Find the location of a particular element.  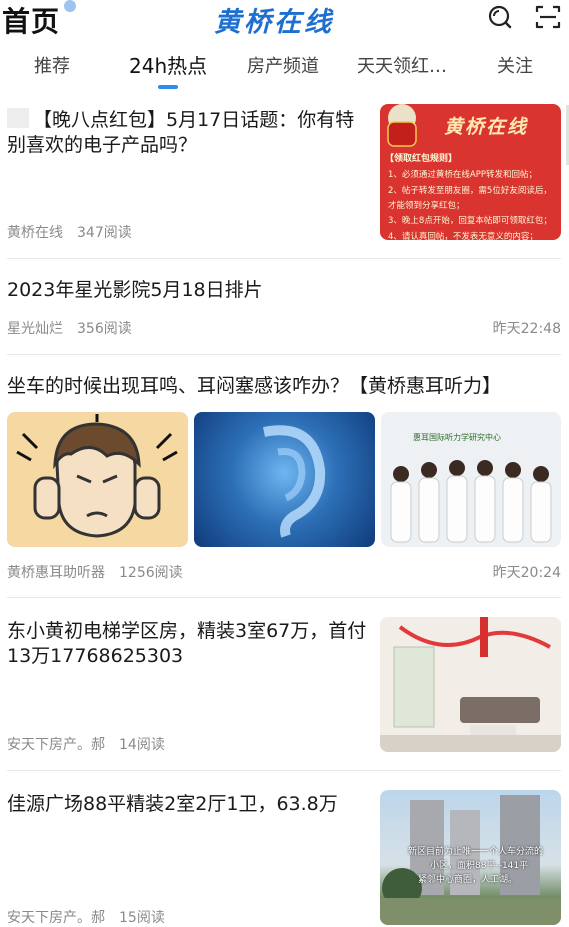

news-meta: 黄桥惠耳助听器 1256阅读 is located at coordinates (95, 572).